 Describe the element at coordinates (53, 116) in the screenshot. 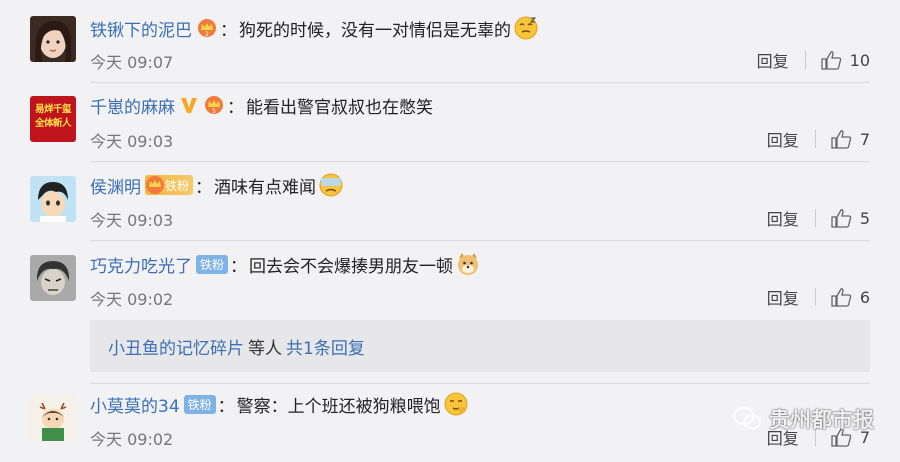

I see `avatar-text: 易烊千玺 全体新人` at that location.